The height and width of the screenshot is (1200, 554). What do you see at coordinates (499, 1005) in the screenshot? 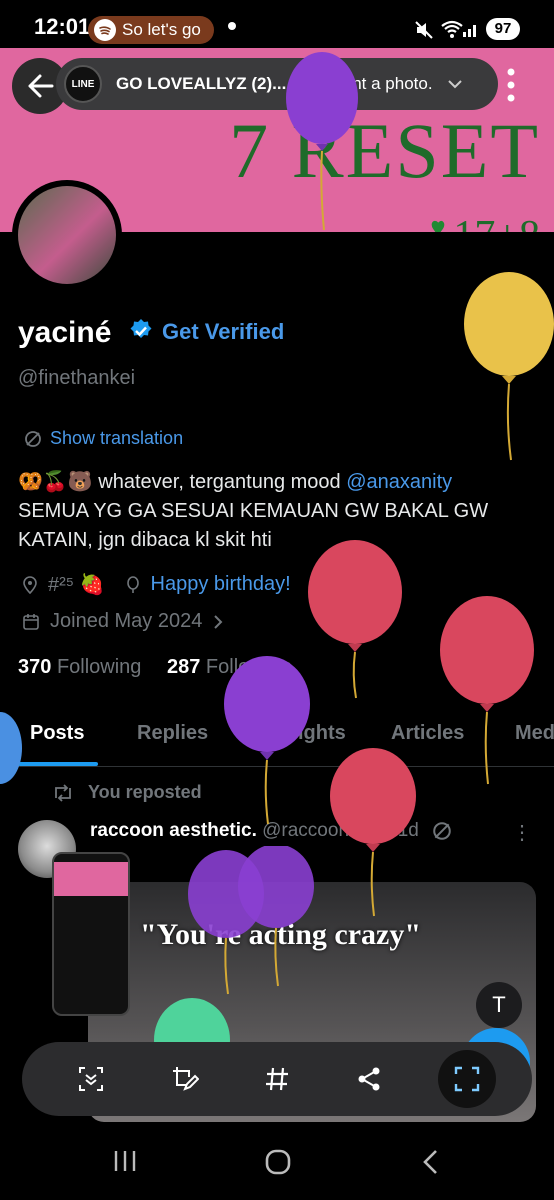
I see `extract-text-icon: T` at bounding box center [499, 1005].